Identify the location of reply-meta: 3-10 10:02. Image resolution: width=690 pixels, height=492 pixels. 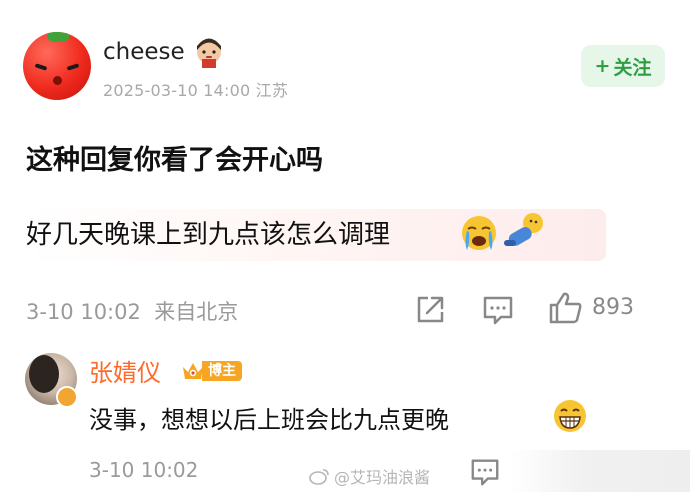
(144, 470).